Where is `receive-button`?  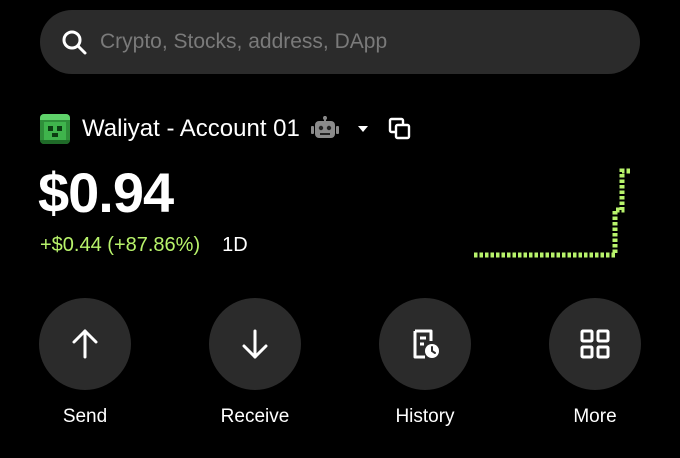 receive-button is located at coordinates (255, 344).